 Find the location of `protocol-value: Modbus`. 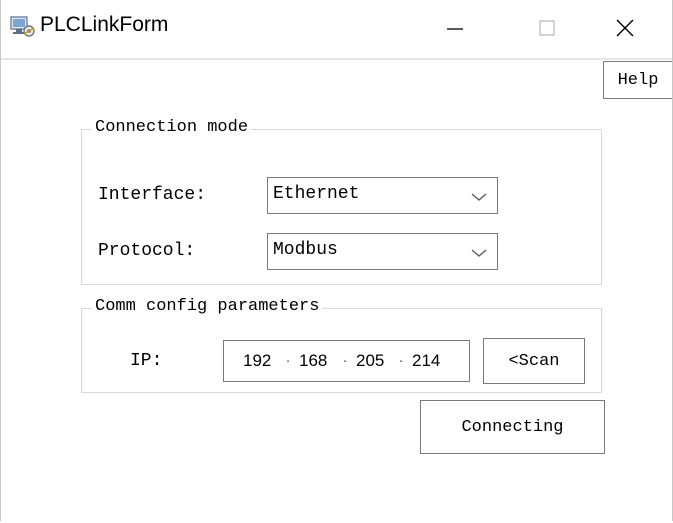

protocol-value: Modbus is located at coordinates (305, 250).